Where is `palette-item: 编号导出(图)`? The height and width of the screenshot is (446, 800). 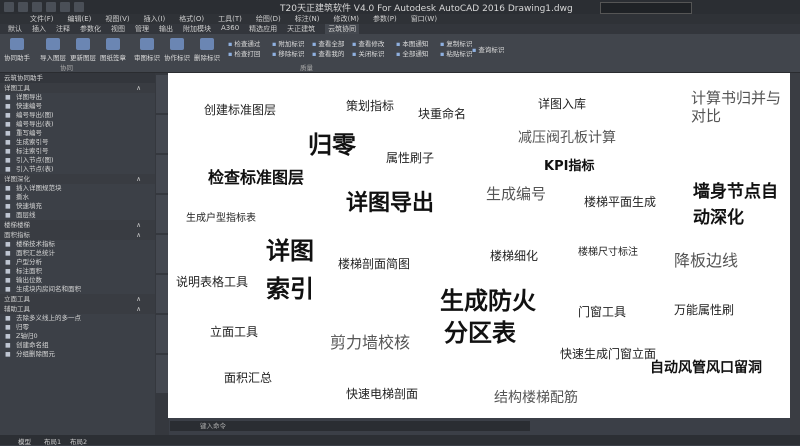
palette-item: 编号导出(图) is located at coordinates (77, 115).